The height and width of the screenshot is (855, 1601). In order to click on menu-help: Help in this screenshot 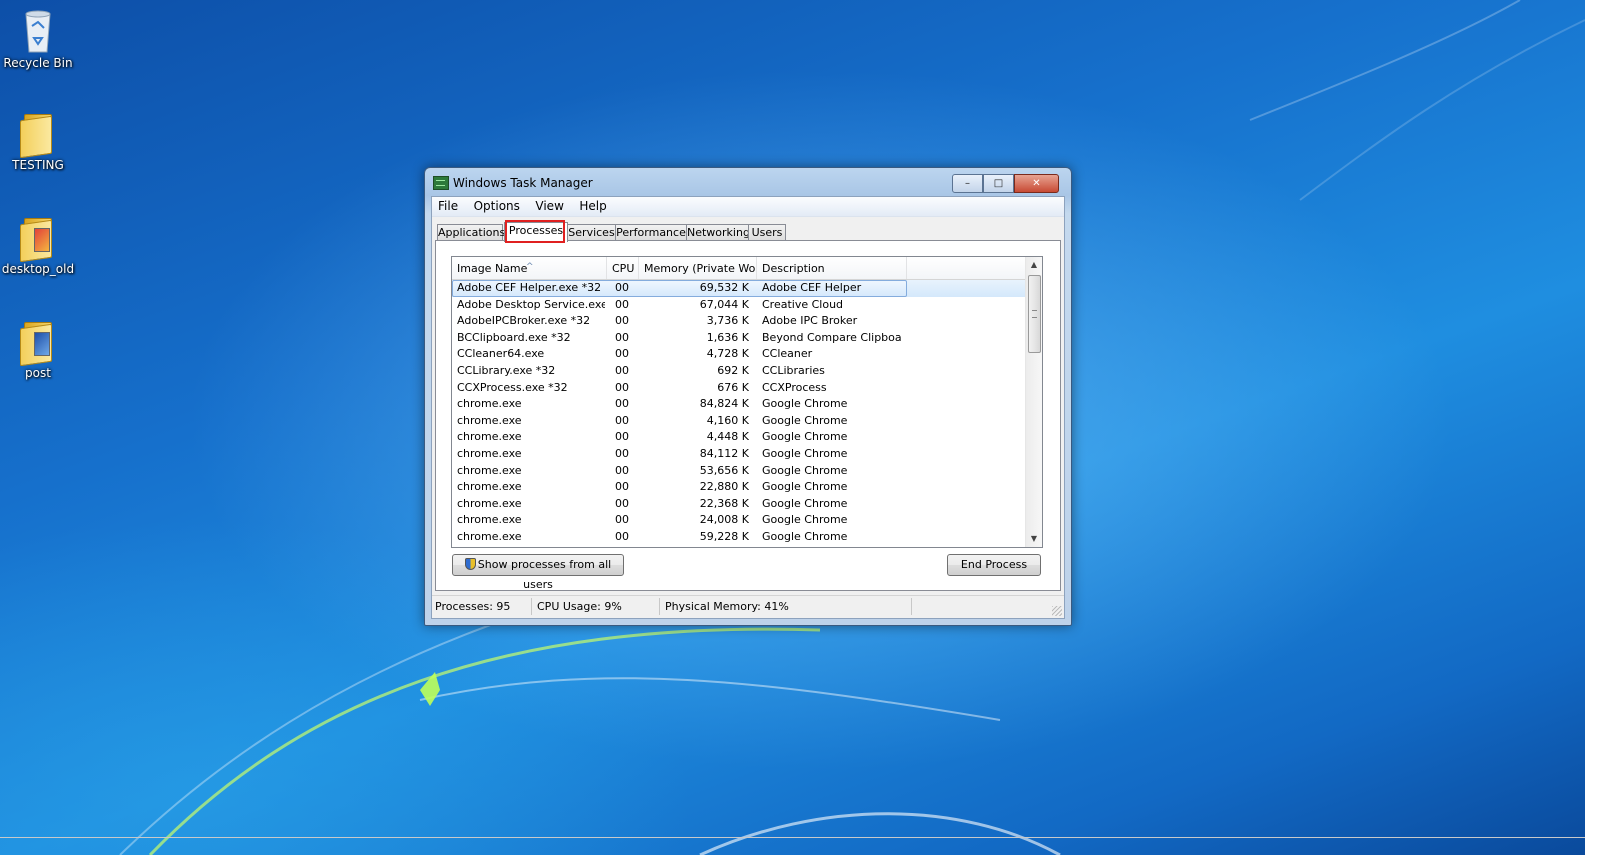, I will do `click(592, 206)`.